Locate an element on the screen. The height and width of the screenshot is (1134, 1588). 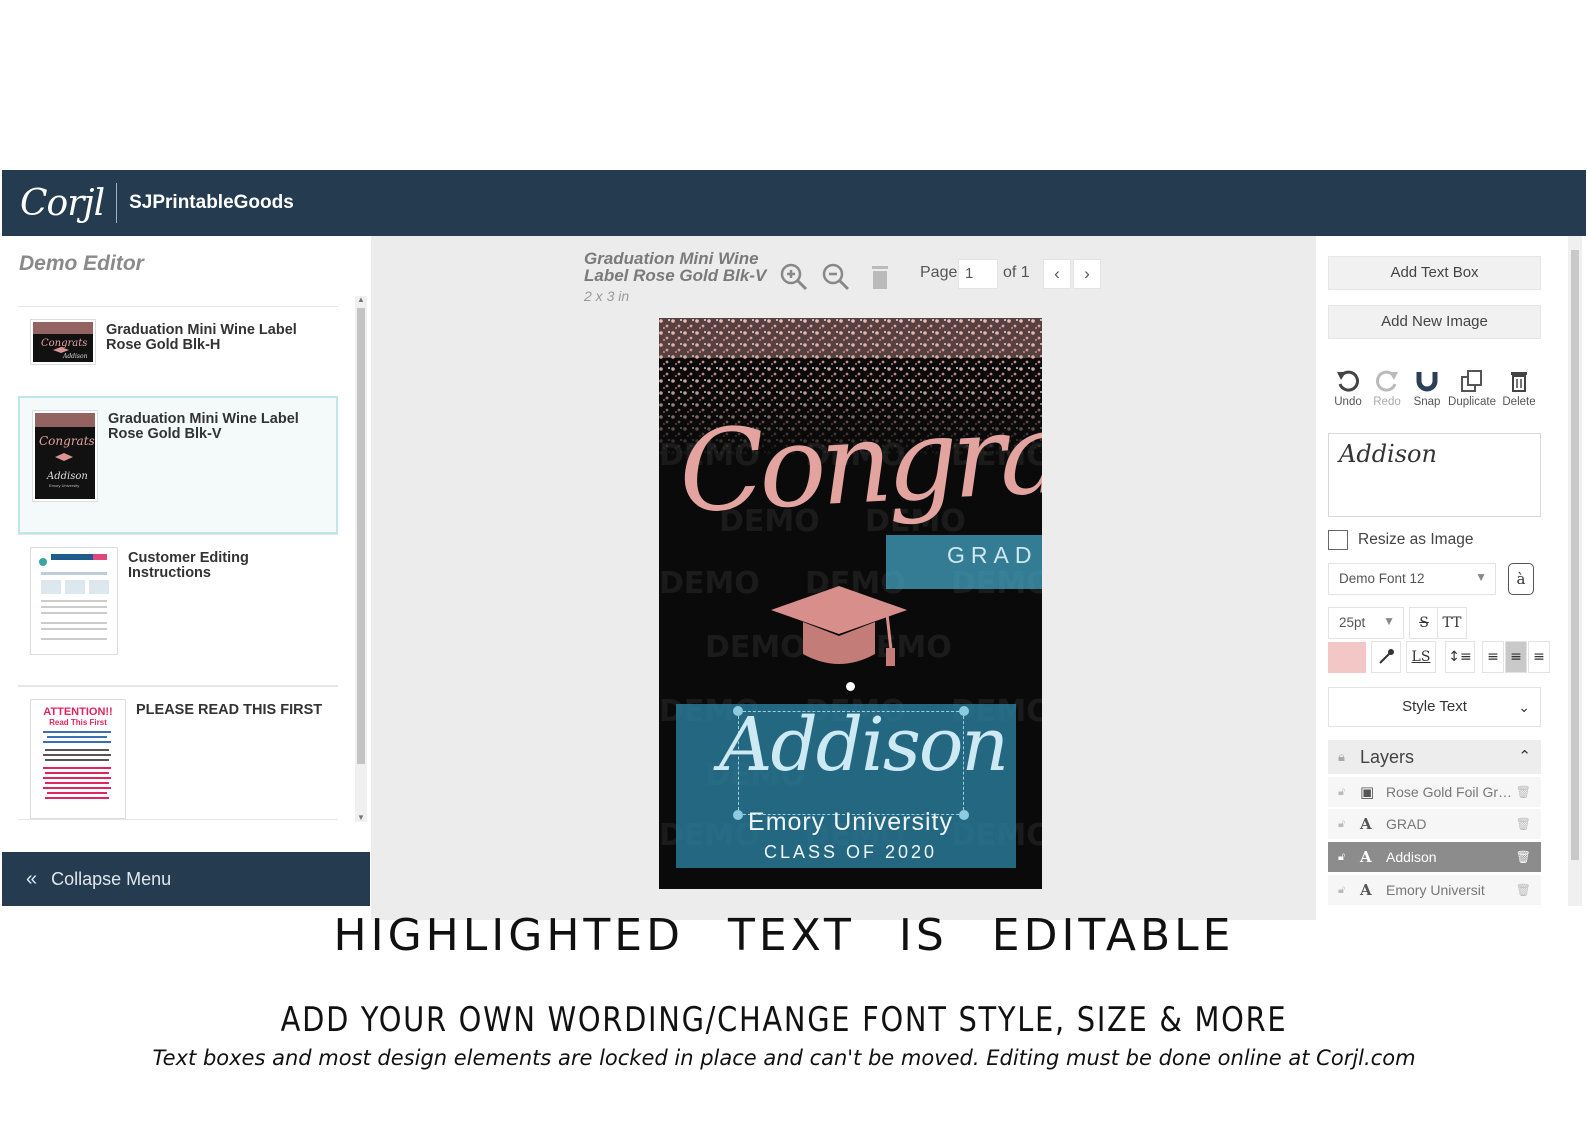
delete-button: Delete is located at coordinates (1519, 388).